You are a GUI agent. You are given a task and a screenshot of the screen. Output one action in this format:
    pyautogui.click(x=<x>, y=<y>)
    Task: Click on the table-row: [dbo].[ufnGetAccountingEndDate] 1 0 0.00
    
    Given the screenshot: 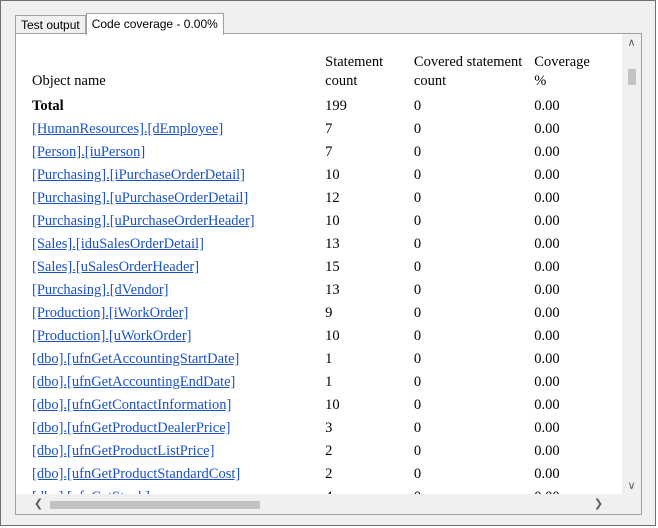 What is the action you would take?
    pyautogui.click(x=327, y=382)
    